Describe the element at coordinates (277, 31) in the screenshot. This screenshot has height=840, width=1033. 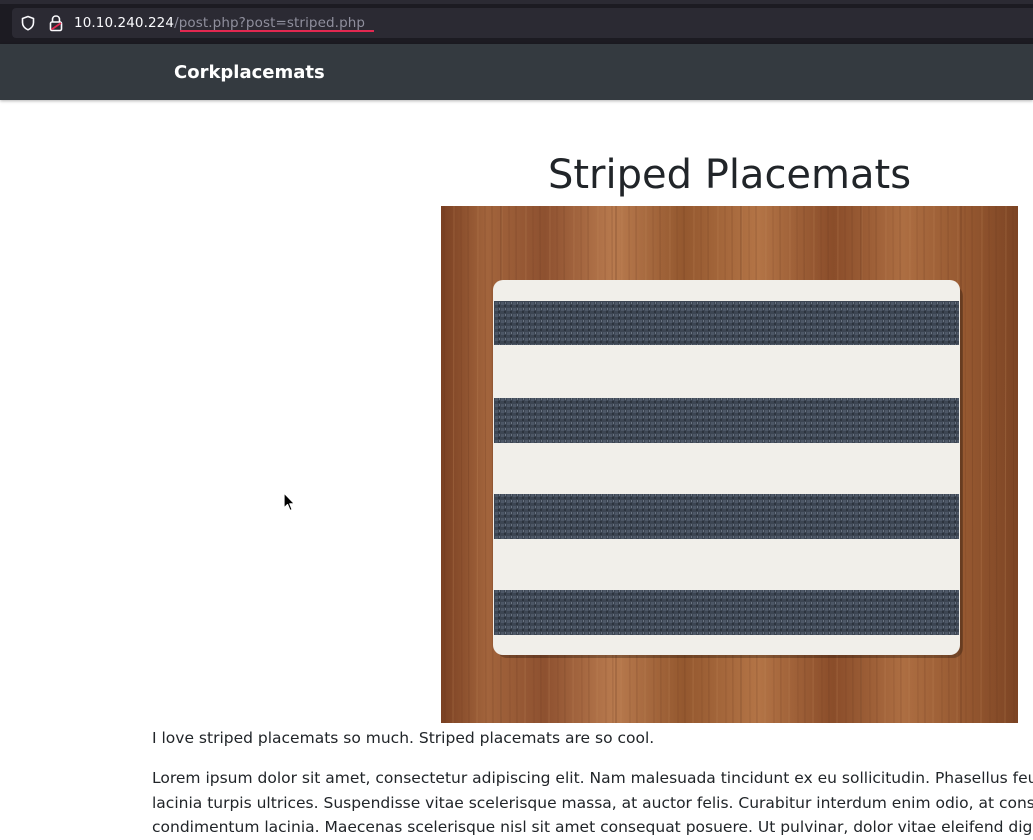
I see `url-highlight-underline` at that location.